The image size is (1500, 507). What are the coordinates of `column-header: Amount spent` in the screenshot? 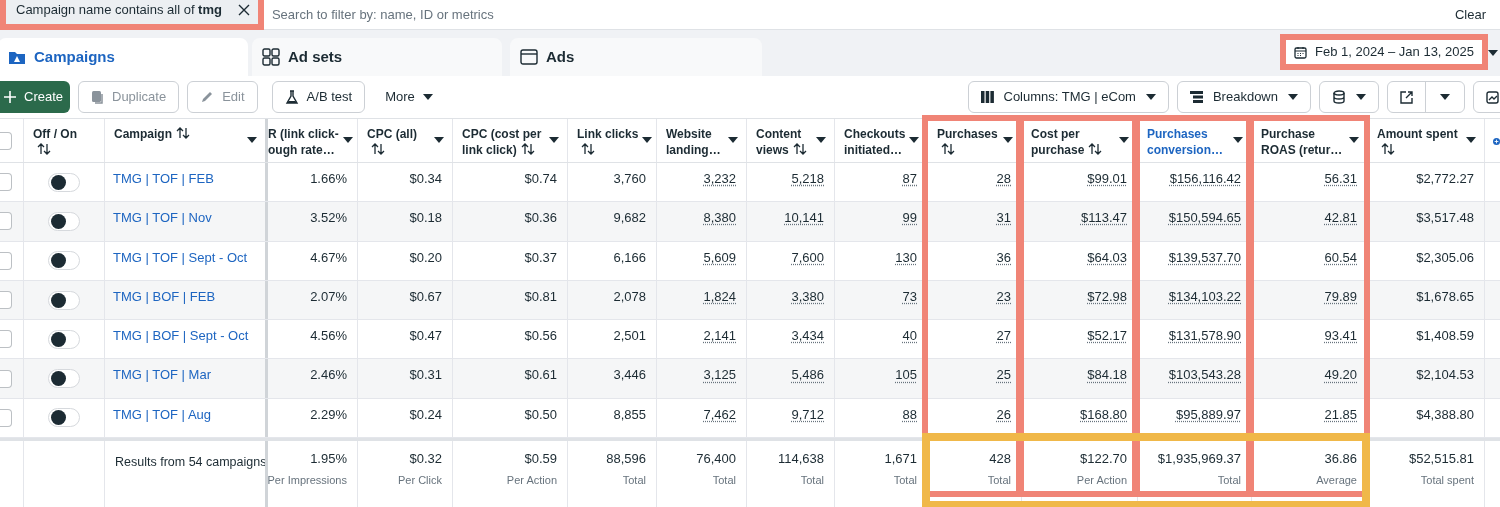 It's located at (1426, 140).